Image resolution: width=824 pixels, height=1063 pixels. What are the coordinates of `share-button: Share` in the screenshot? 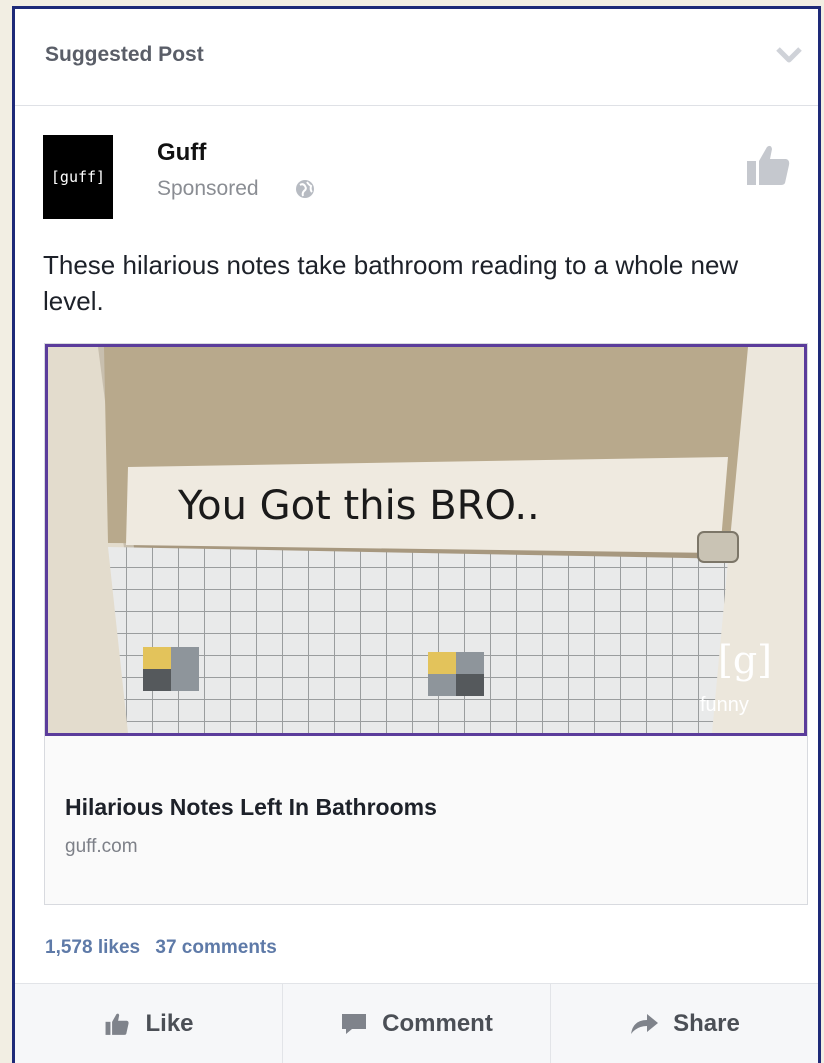 It's located at (684, 1023).